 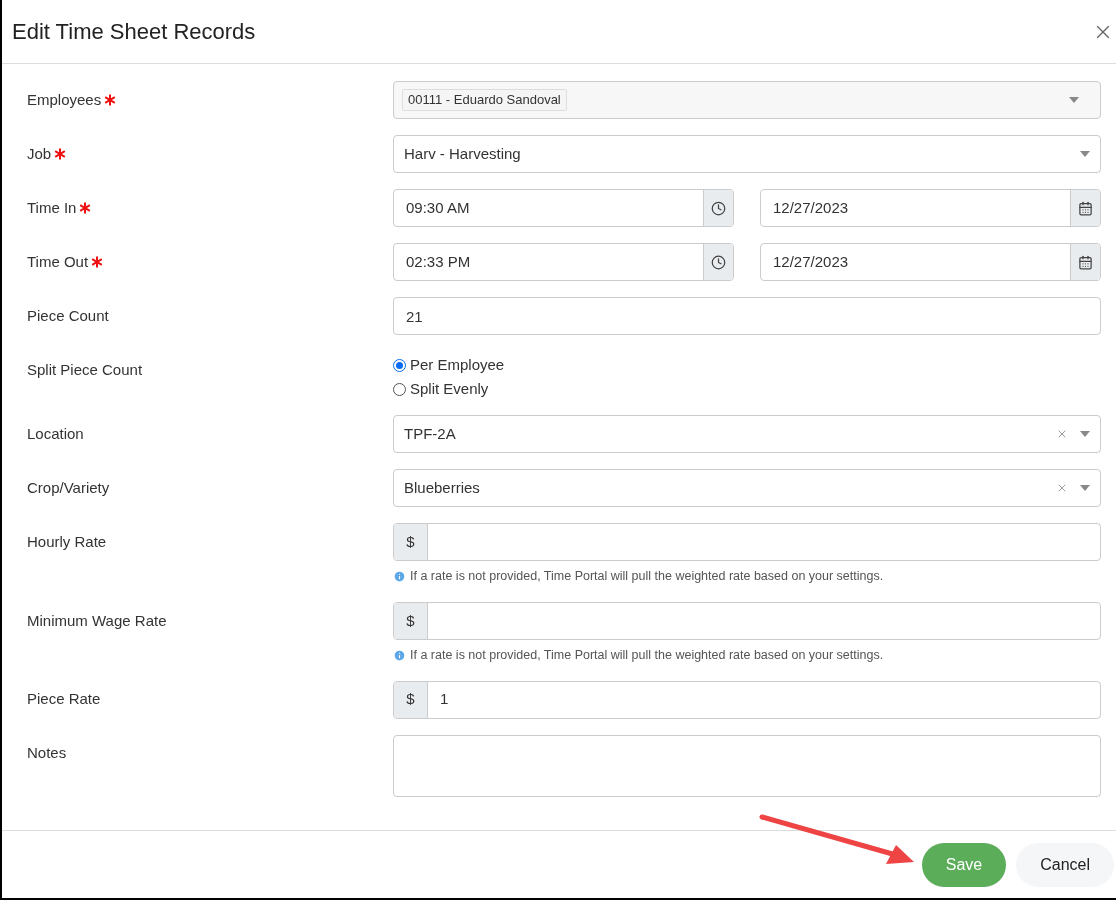 What do you see at coordinates (747, 154) in the screenshot?
I see `select-field: Harv - Harvesting` at bounding box center [747, 154].